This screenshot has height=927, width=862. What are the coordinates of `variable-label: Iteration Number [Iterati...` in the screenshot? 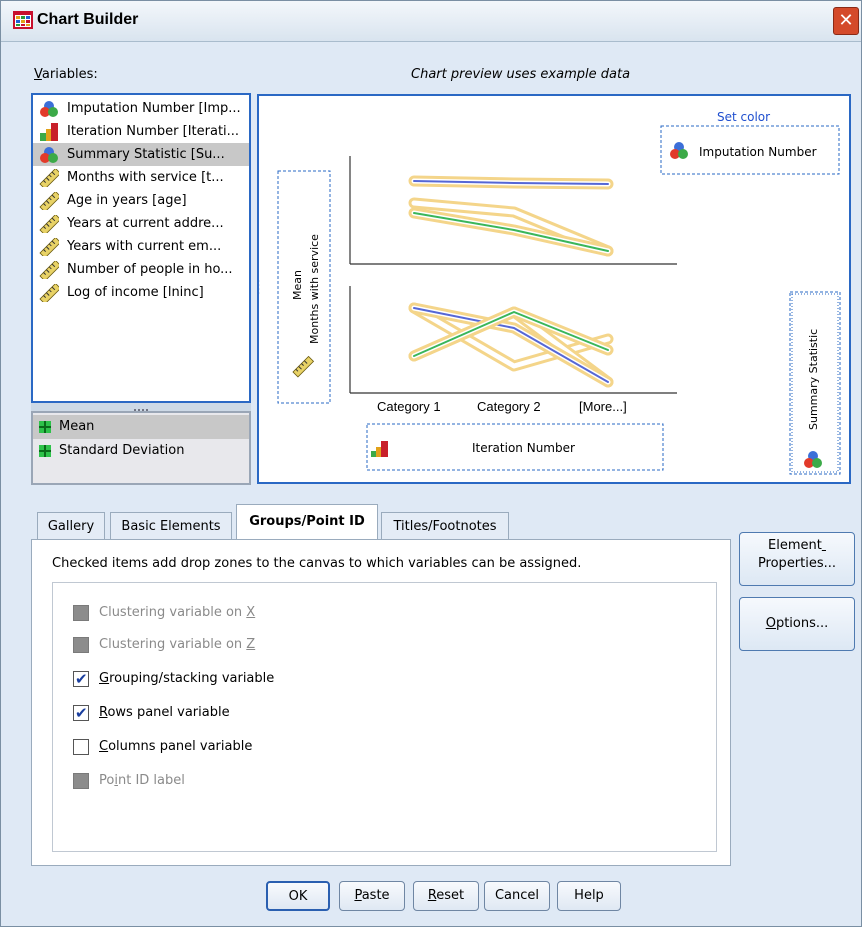 It's located at (153, 131).